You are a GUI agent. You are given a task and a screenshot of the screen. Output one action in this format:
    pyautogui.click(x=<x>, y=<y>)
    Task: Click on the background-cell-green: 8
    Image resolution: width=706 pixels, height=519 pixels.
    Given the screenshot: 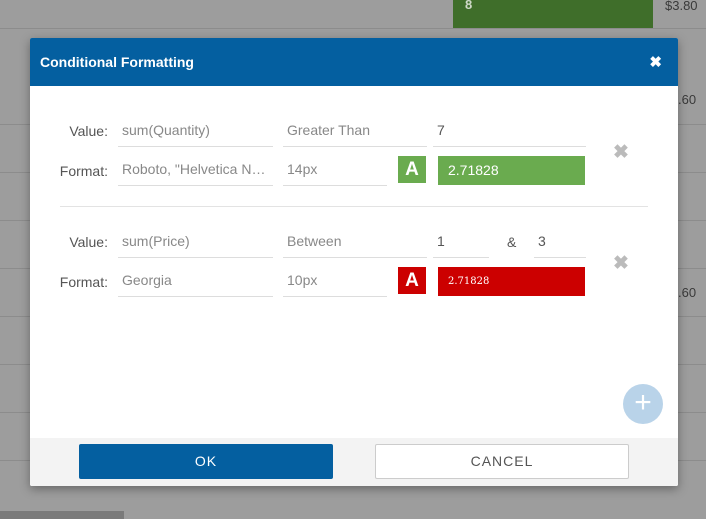 What is the action you would take?
    pyautogui.click(x=553, y=14)
    